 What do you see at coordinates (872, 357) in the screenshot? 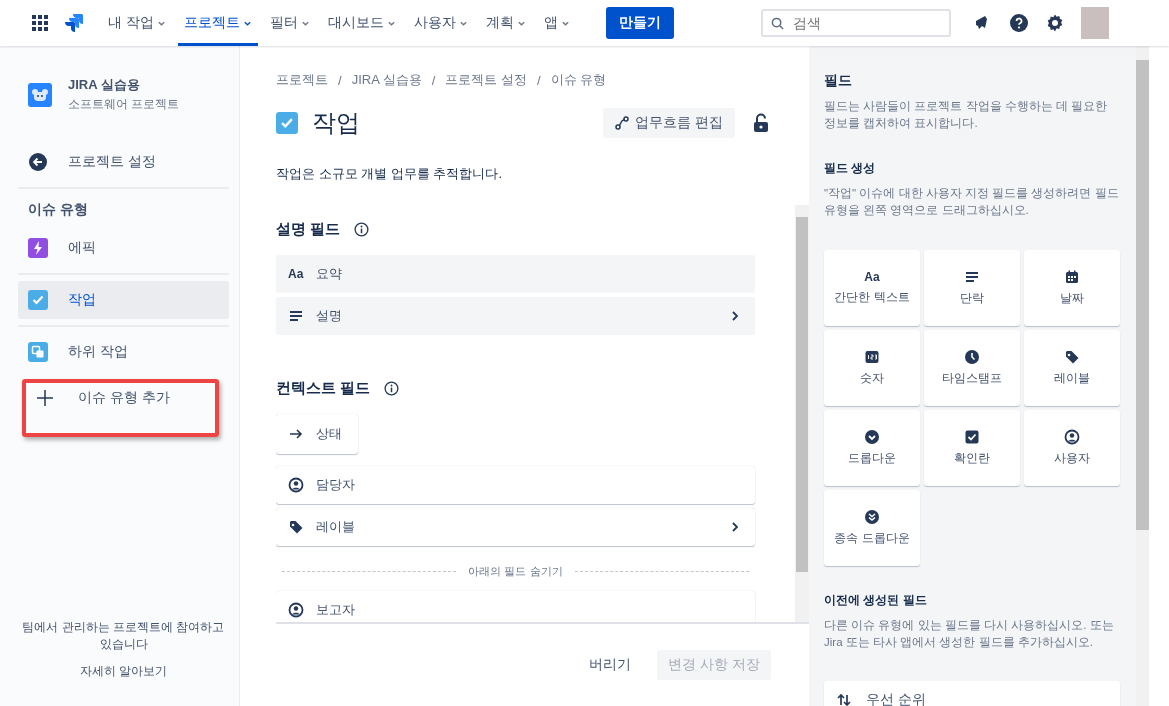
I see `number-icon` at bounding box center [872, 357].